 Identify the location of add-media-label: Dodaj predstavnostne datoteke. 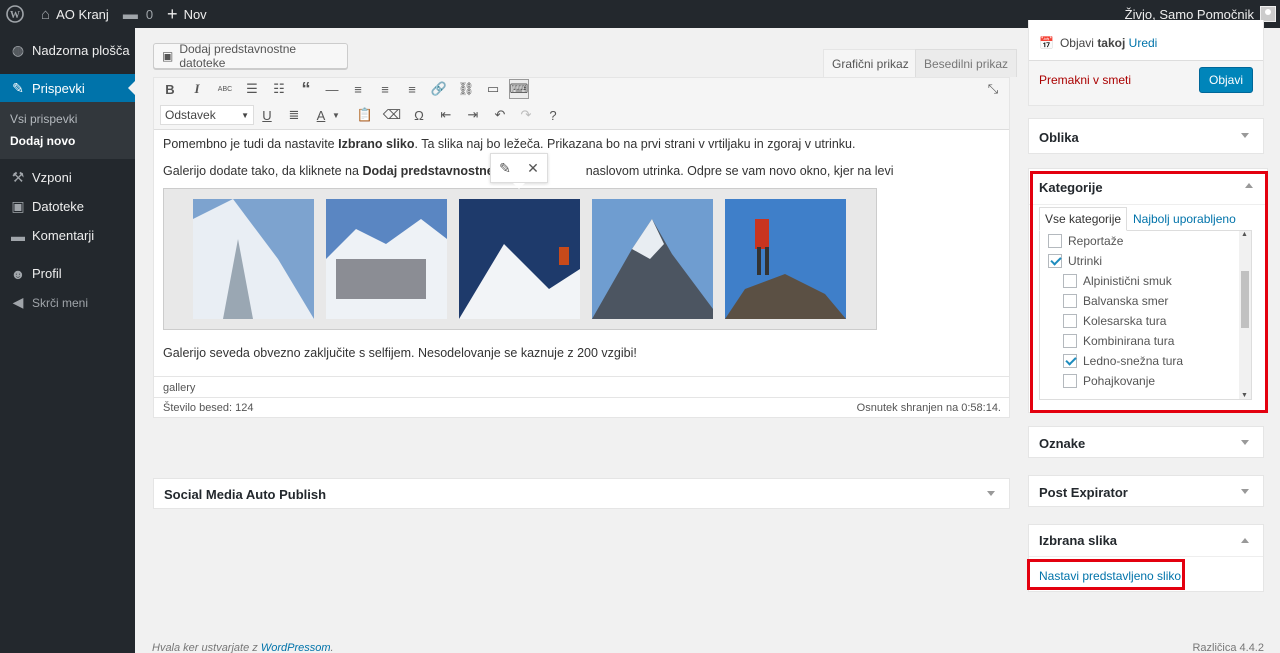
(238, 56).